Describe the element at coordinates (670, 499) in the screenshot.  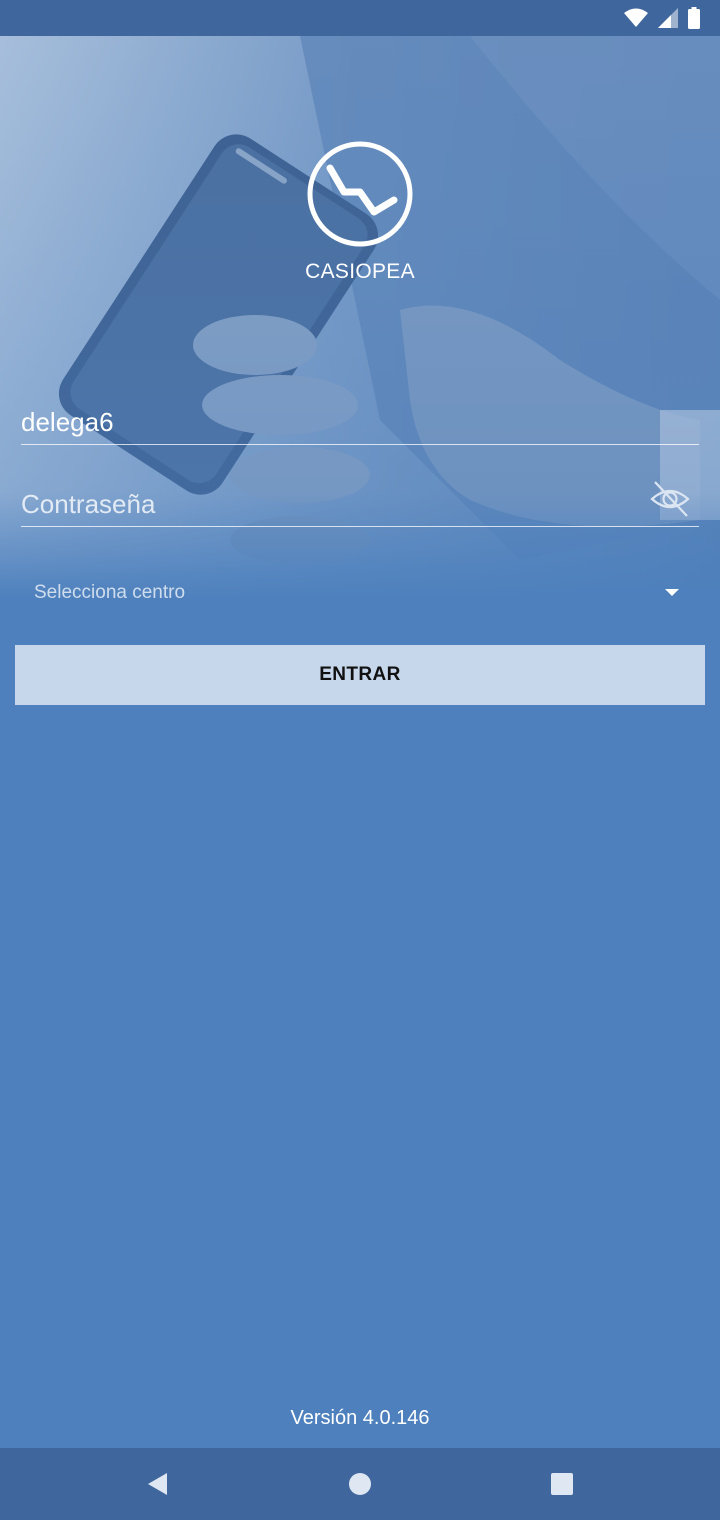
I see `eye-off-icon` at that location.